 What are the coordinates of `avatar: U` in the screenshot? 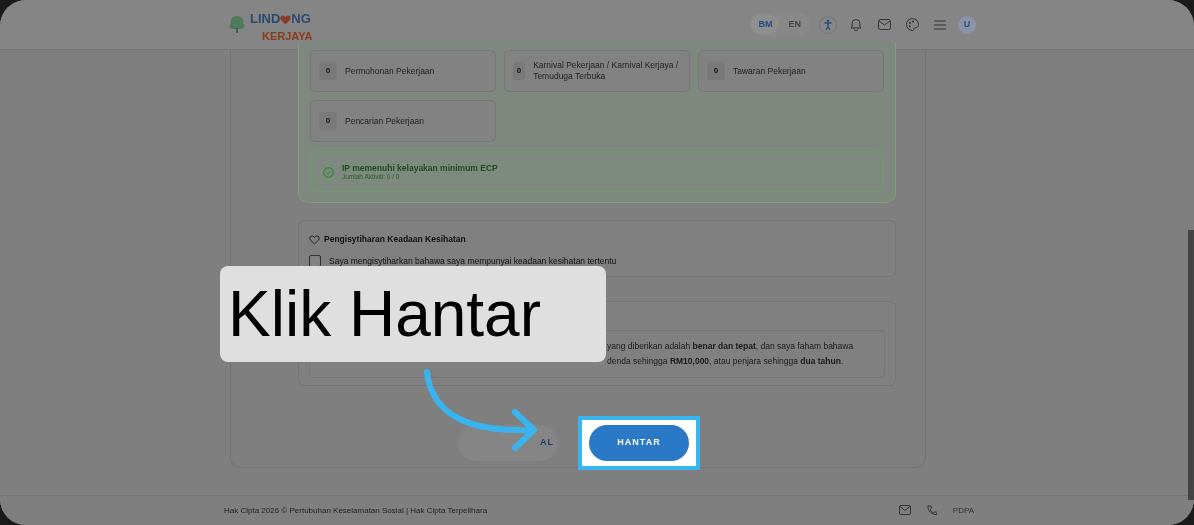 It's located at (967, 24).